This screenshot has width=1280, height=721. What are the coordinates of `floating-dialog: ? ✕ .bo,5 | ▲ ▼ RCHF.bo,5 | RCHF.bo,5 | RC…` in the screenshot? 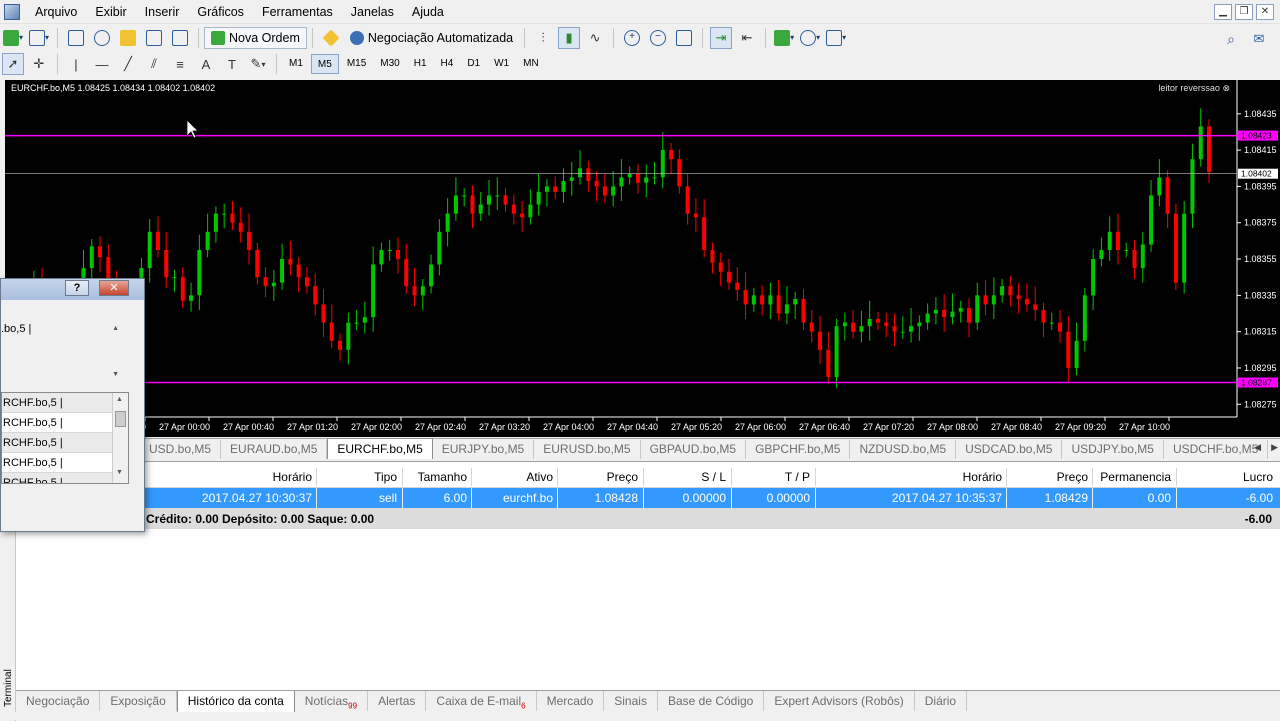 It's located at (72, 405).